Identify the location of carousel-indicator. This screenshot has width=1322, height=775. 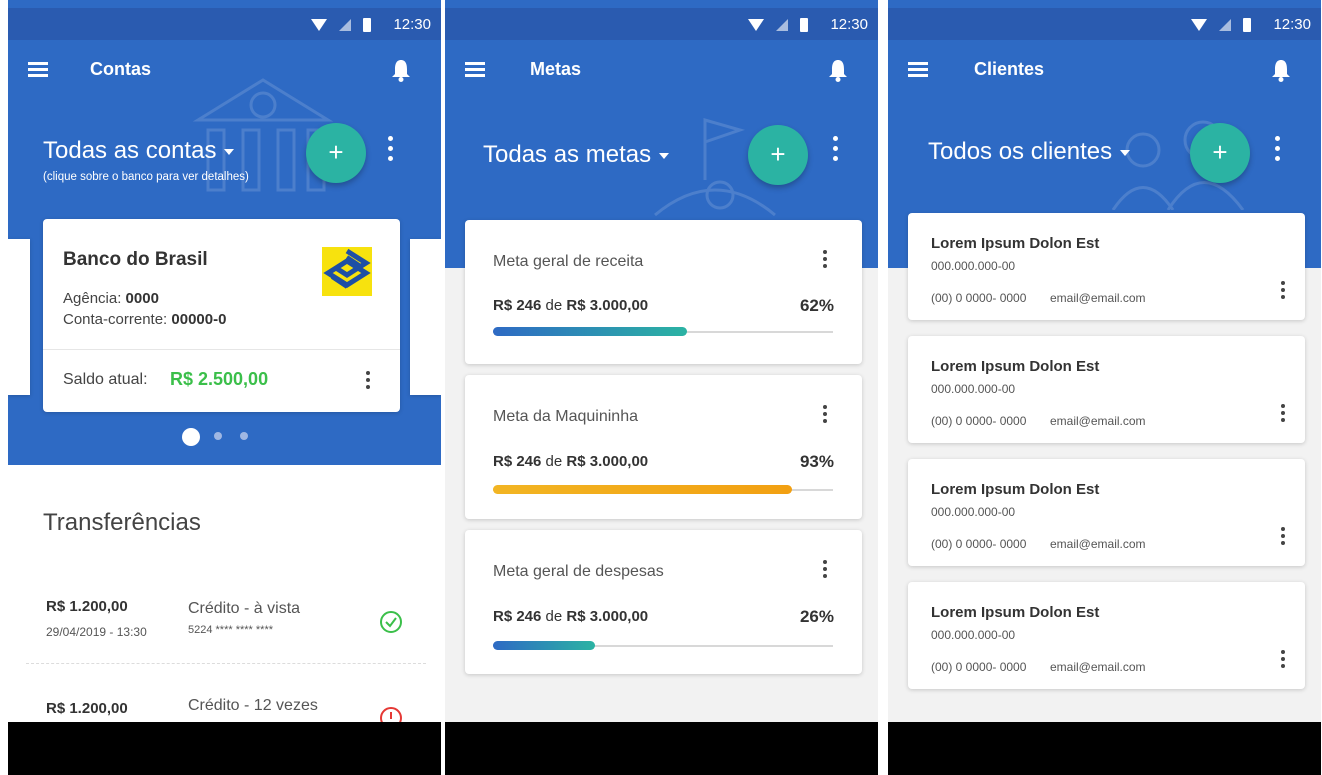
(222, 436).